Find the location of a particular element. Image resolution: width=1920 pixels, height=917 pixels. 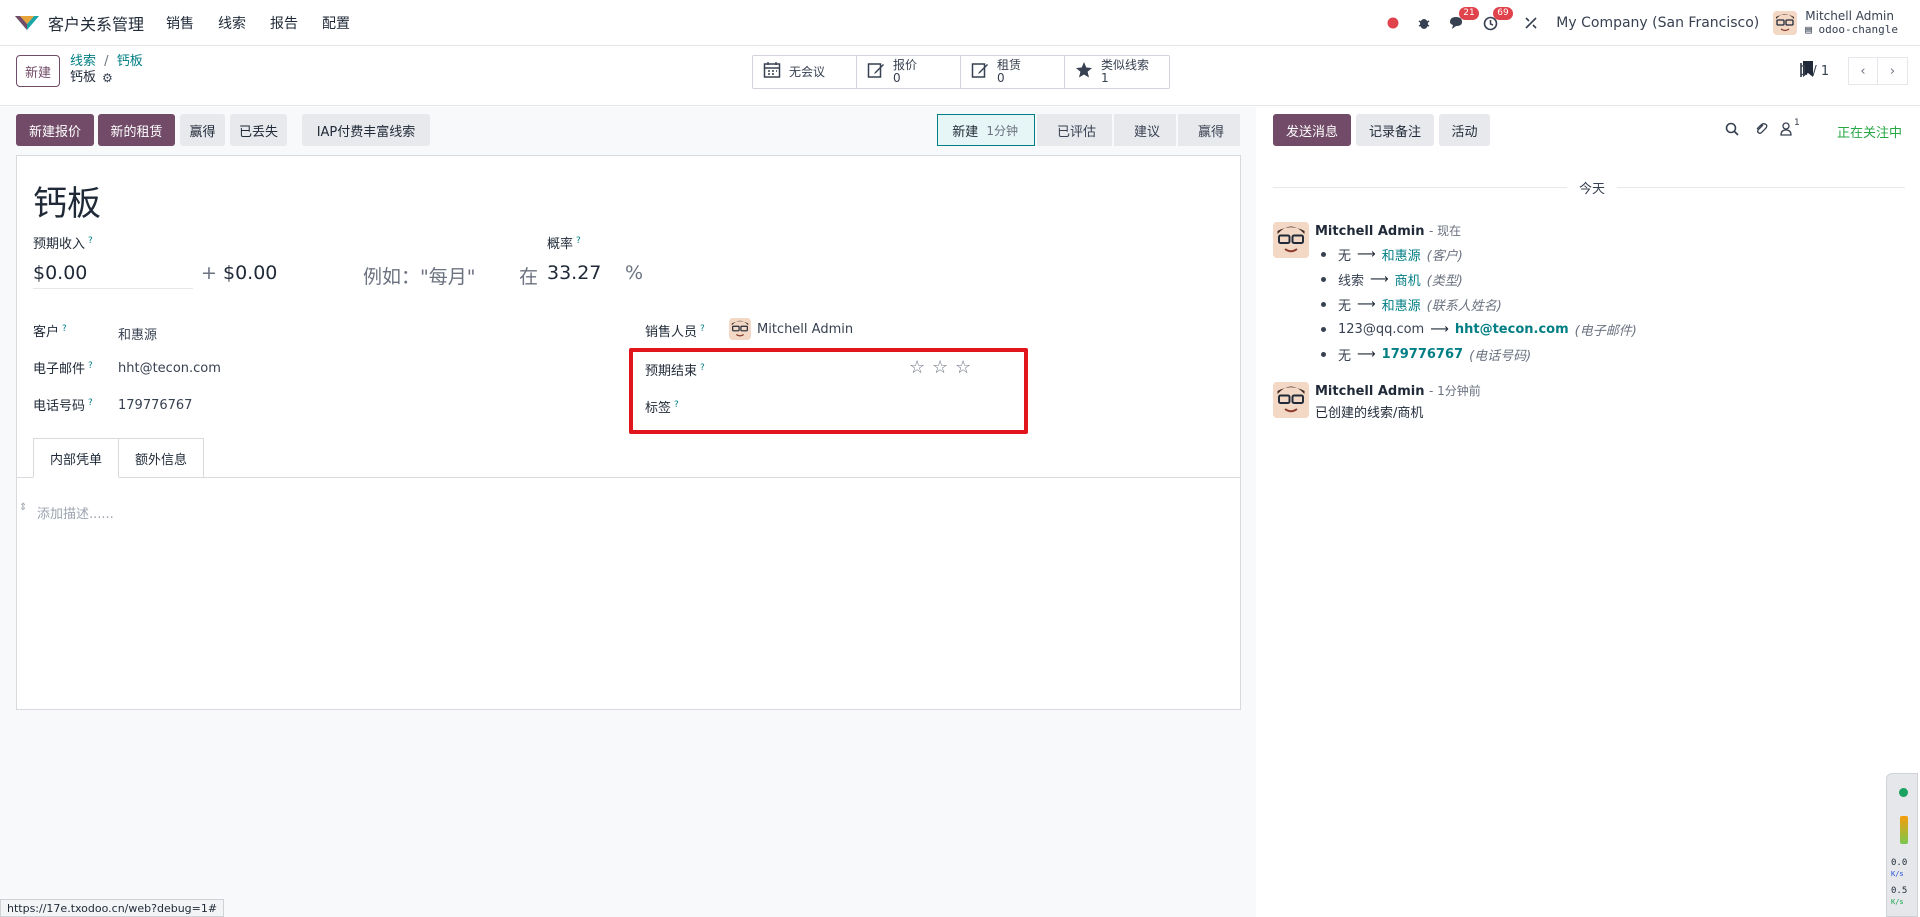

at-label: 在 is located at coordinates (529, 277).